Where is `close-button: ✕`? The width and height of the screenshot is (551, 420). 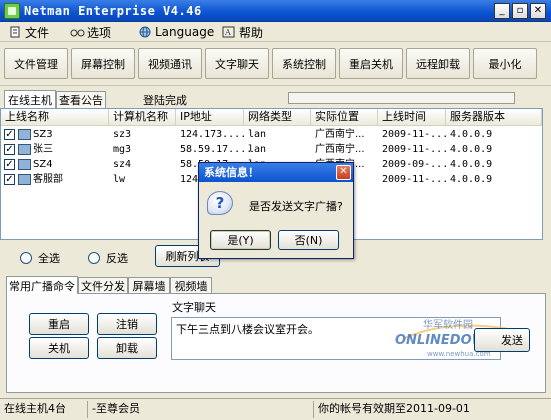
close-button: ✕ is located at coordinates (538, 11).